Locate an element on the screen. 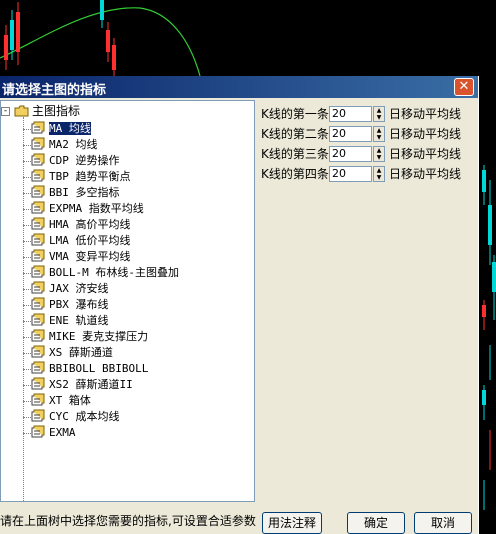  tree-item: XS 薛斯通道 is located at coordinates (72, 352).